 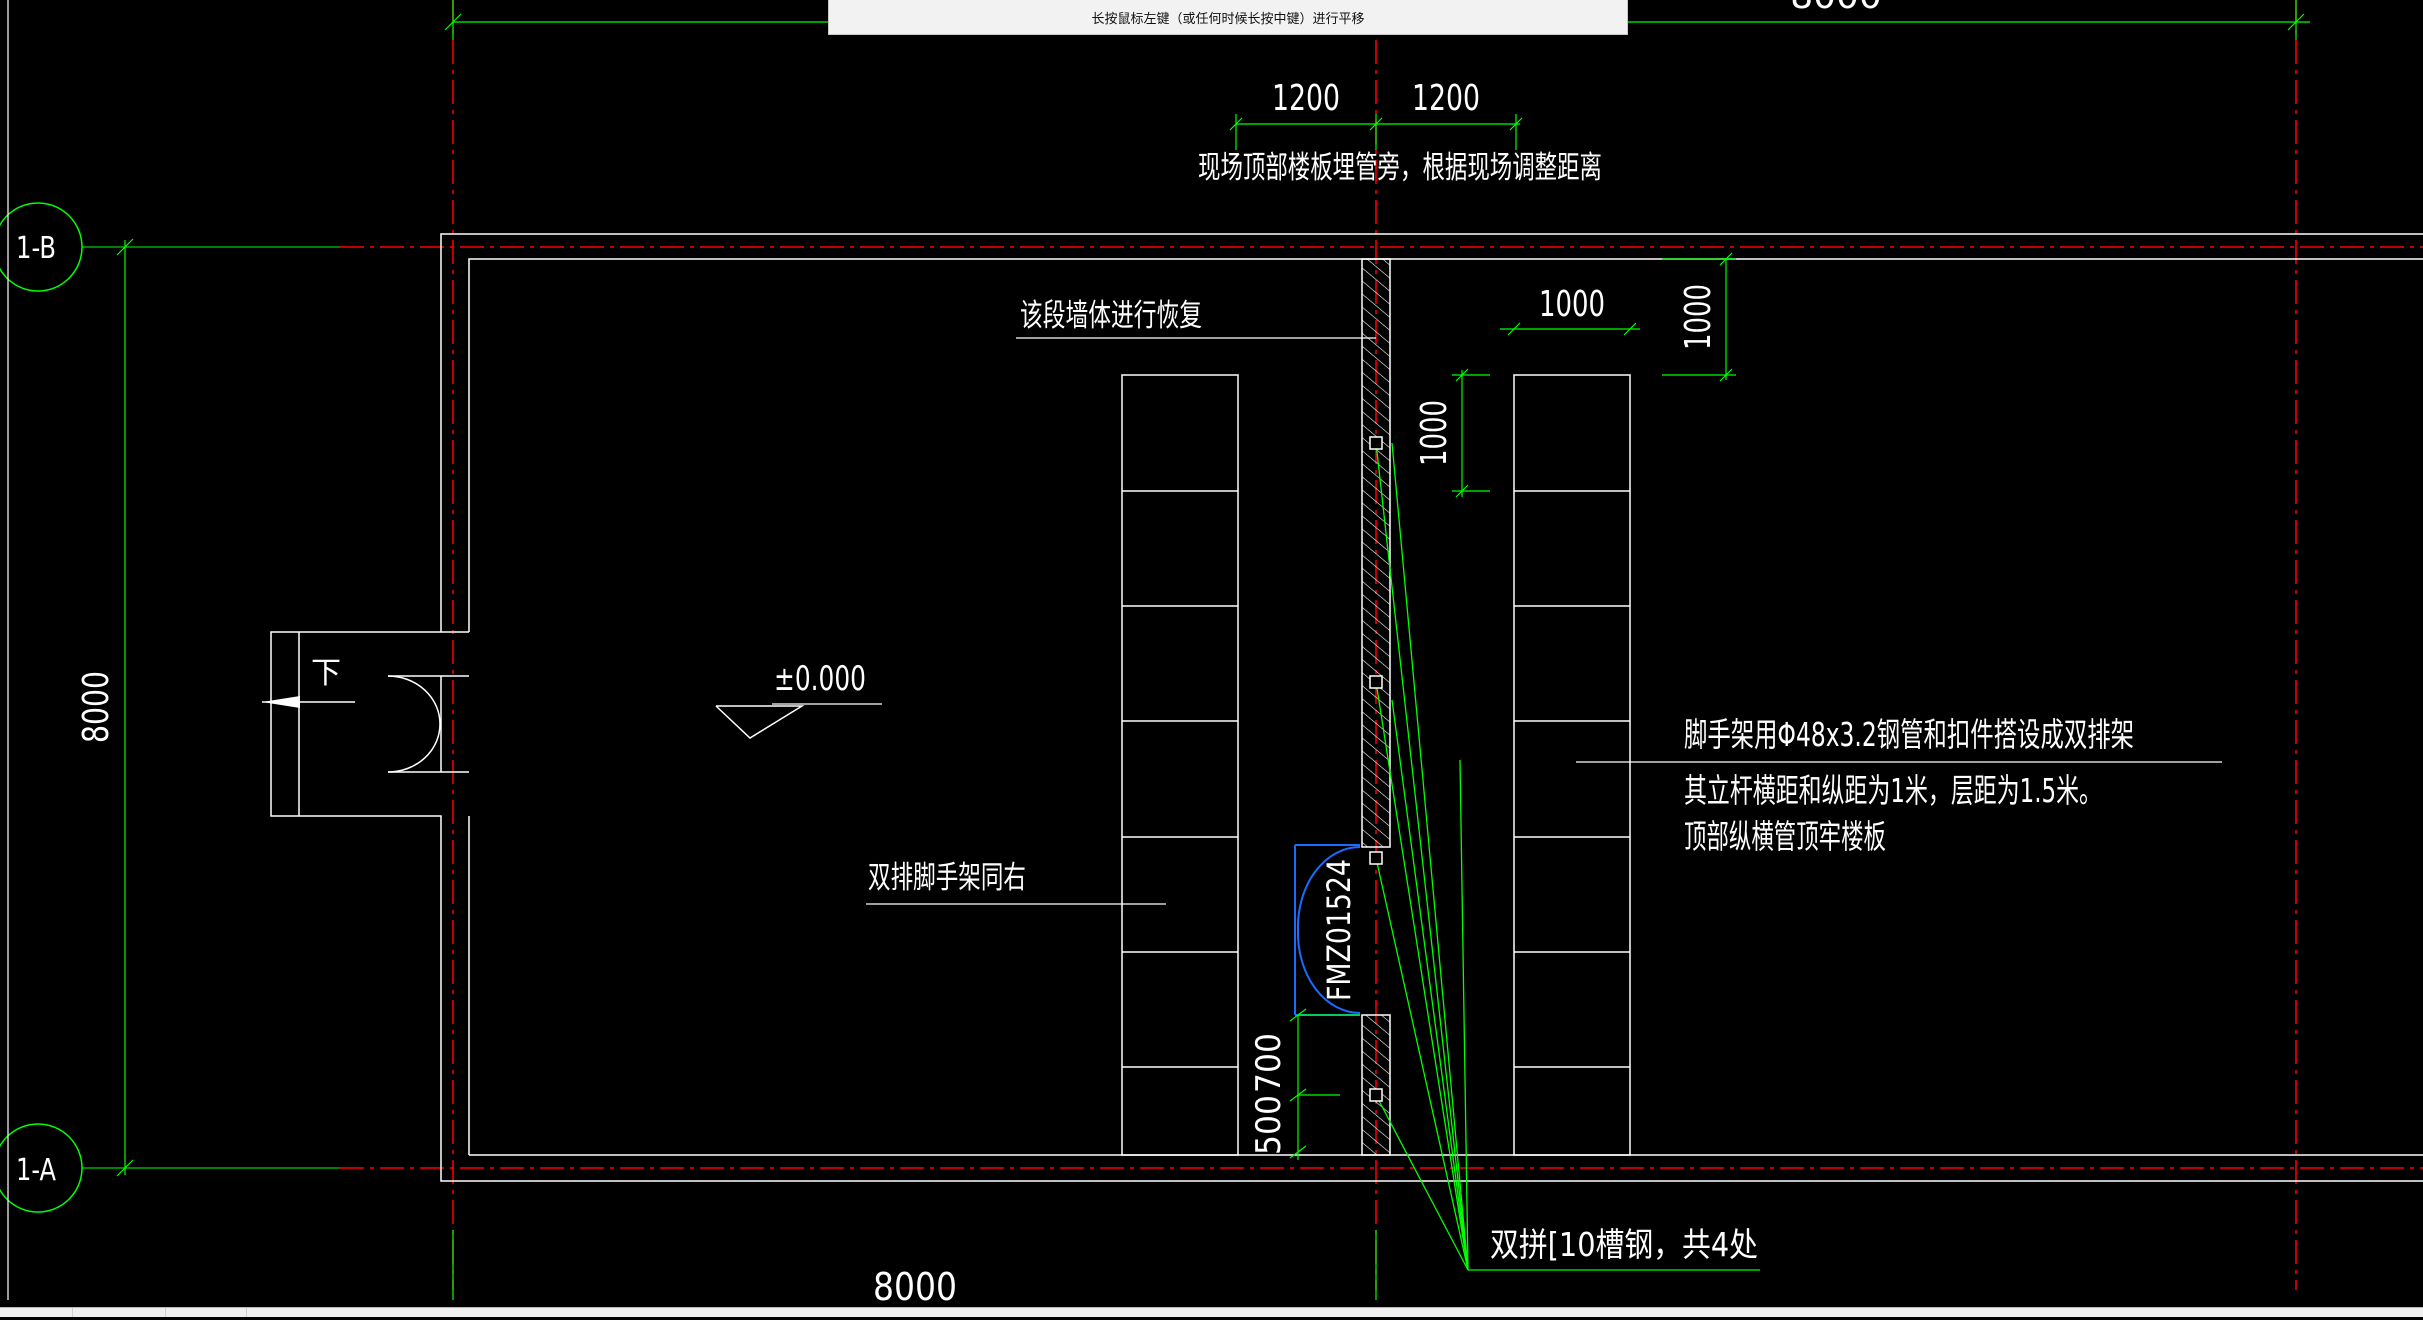 I want to click on hatched-wall, so click(x=1376, y=707).